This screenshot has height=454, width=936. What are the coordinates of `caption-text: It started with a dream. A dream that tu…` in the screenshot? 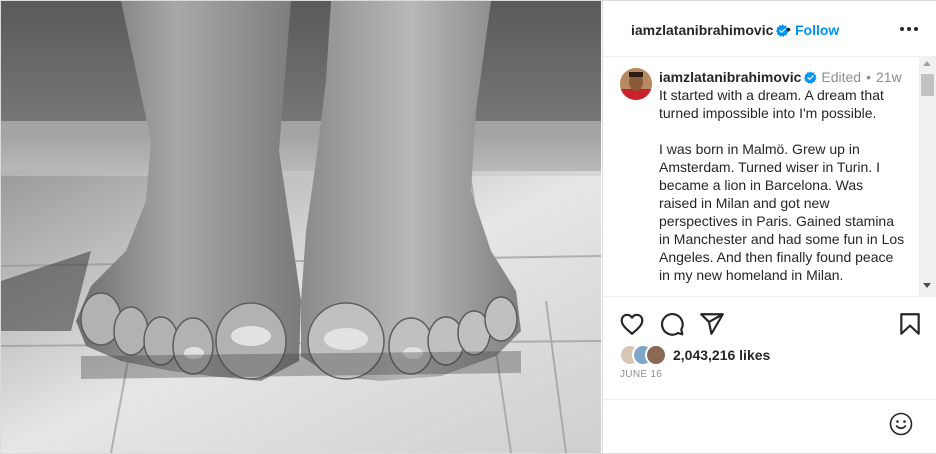 It's located at (782, 191).